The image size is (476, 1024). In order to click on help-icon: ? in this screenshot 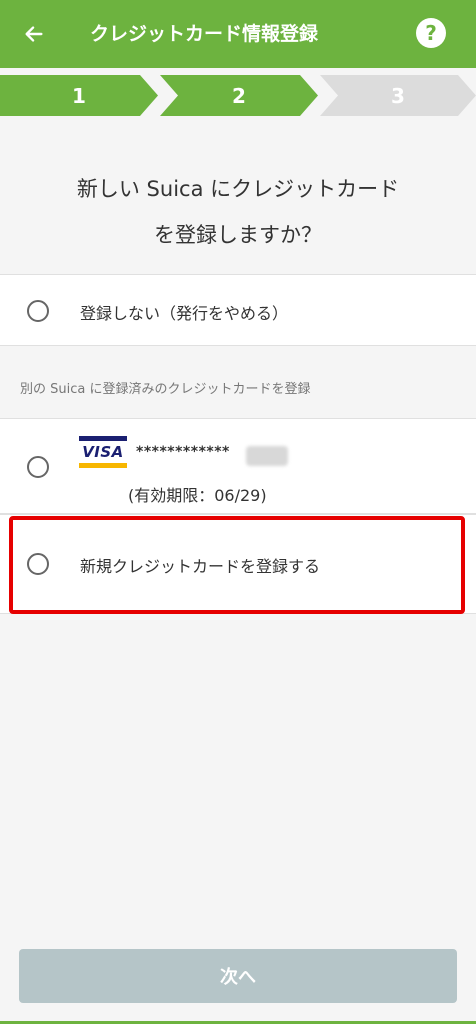, I will do `click(431, 33)`.